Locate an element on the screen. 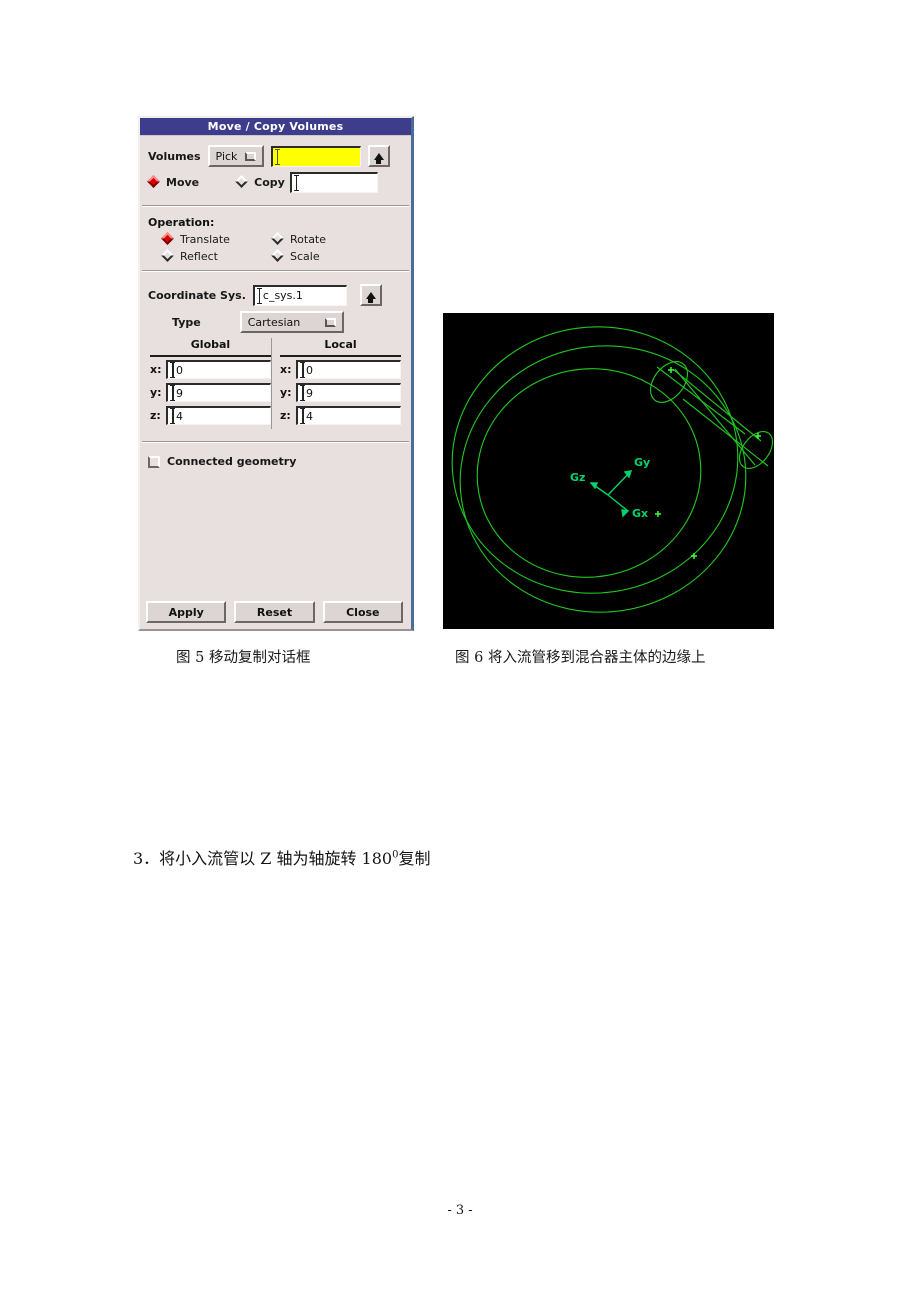 The width and height of the screenshot is (920, 1302). move-radio-diamond-icon is located at coordinates (154, 182).